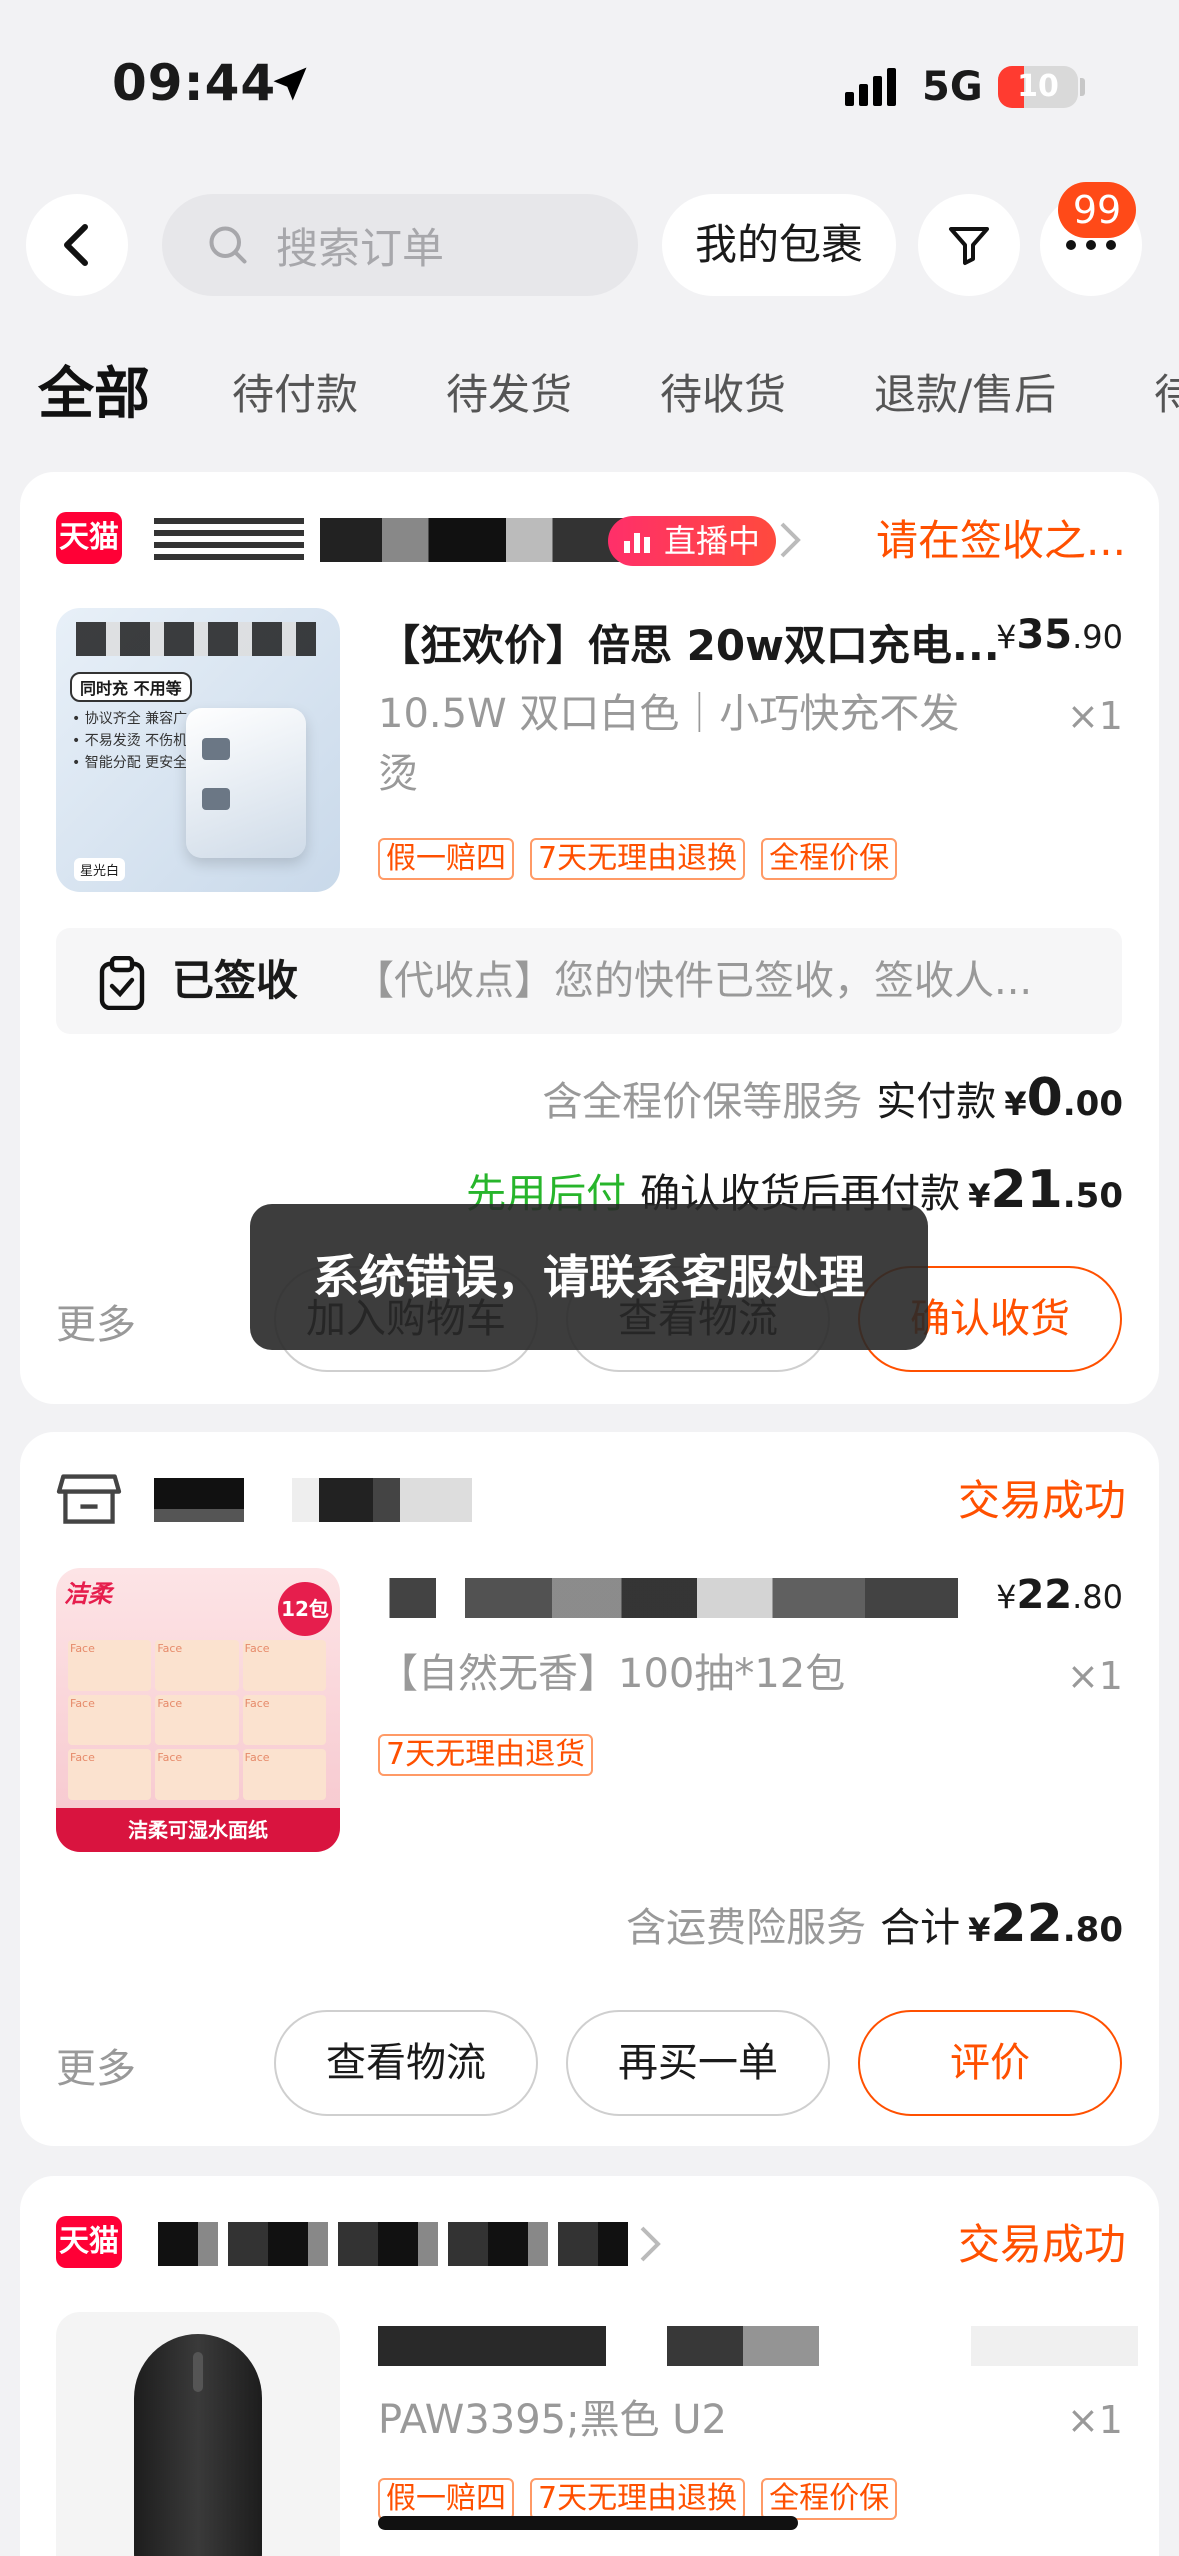  Describe the element at coordinates (228, 245) in the screenshot. I see `search-icon` at that location.